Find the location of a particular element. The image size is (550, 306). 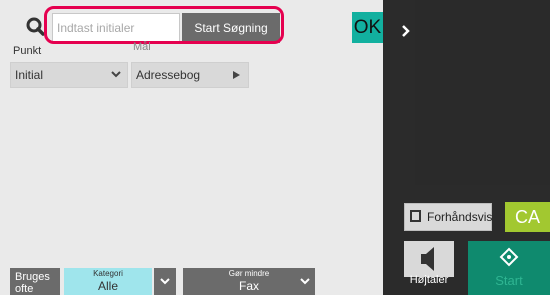

speaker-button: Højtaler is located at coordinates (429, 268).